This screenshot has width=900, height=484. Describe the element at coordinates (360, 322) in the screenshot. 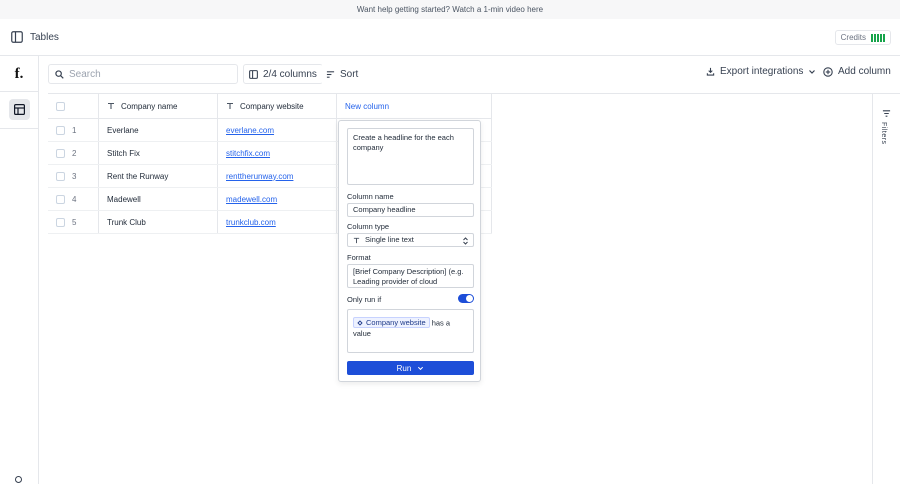

I see `link-icon` at that location.